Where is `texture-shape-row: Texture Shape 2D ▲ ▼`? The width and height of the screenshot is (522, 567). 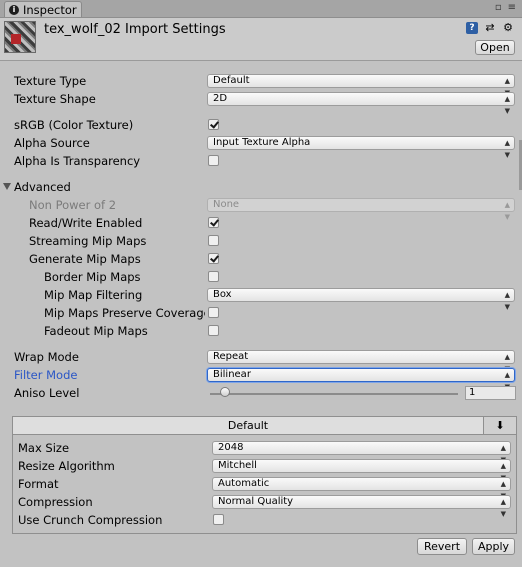
texture-shape-row: Texture Shape 2D ▲ ▼ is located at coordinates (261, 103).